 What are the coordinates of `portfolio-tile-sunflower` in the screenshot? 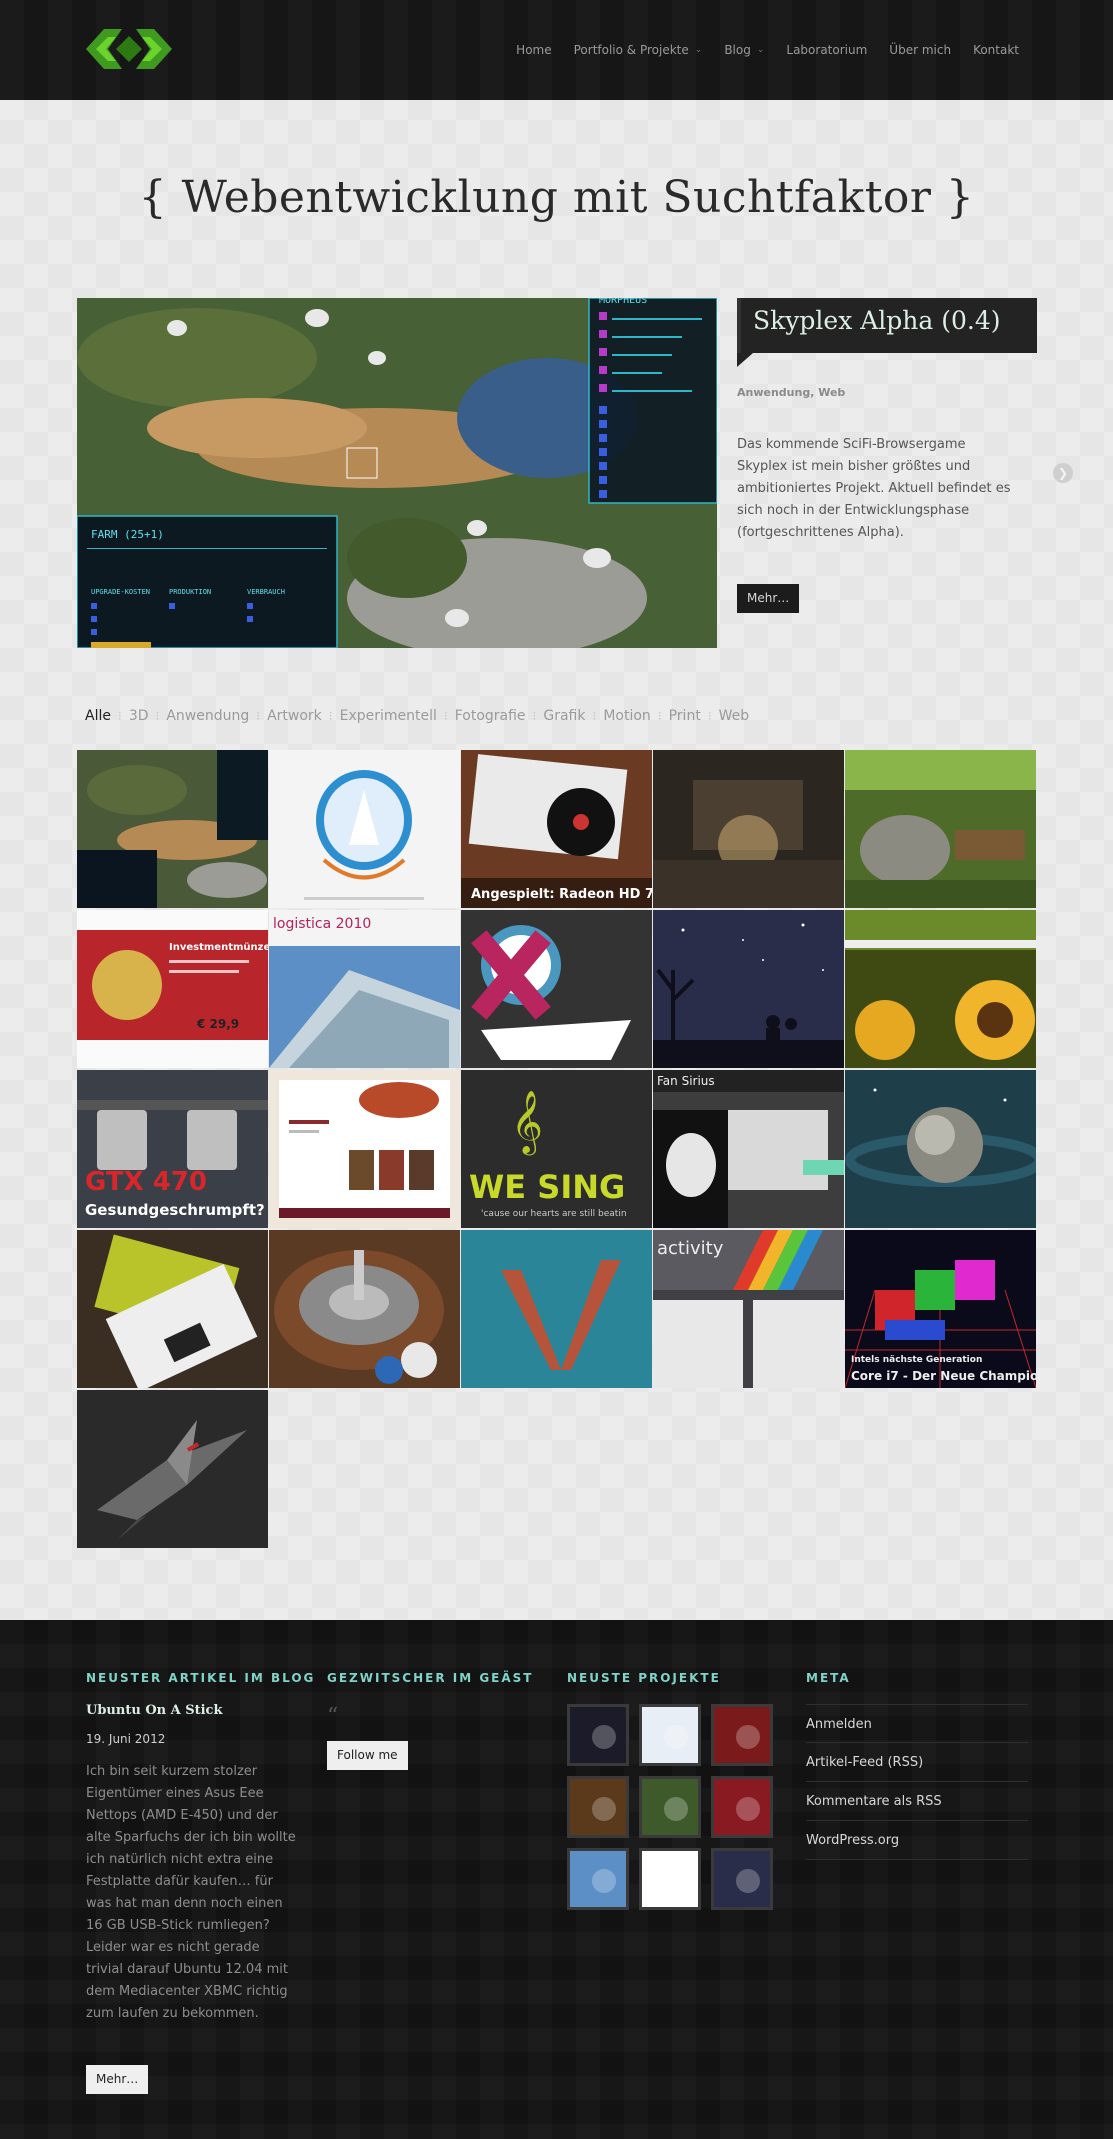 It's located at (940, 989).